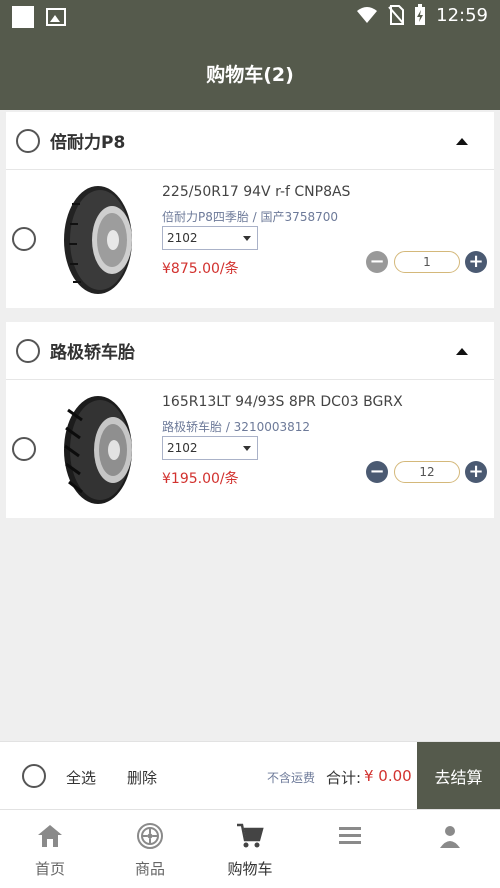  I want to click on no-sim-icon, so click(396, 15).